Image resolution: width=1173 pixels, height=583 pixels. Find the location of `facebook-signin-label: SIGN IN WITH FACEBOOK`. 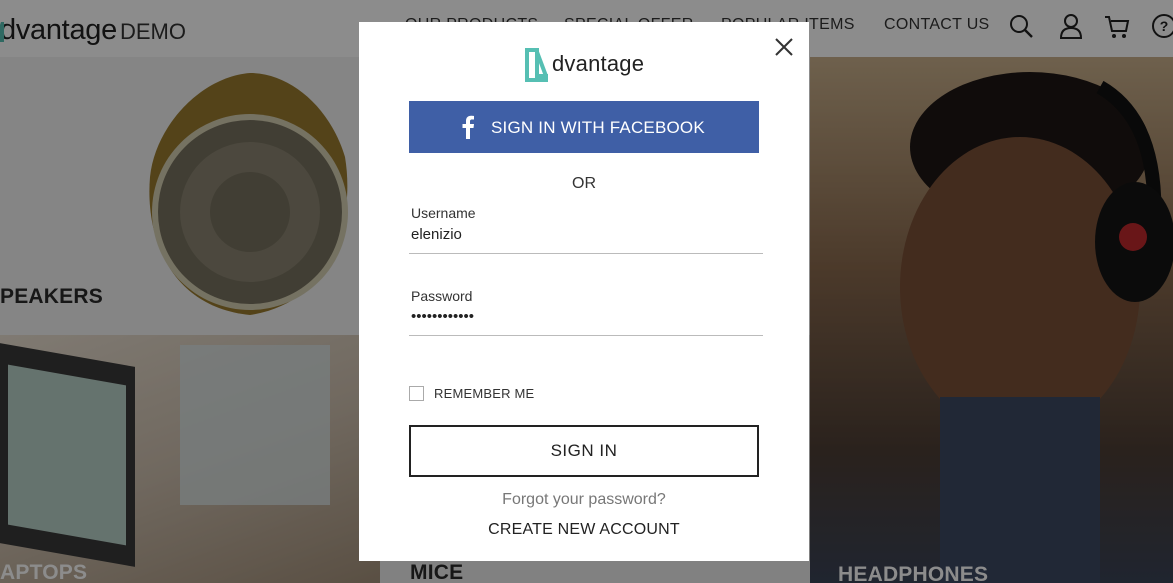

facebook-signin-label: SIGN IN WITH FACEBOOK is located at coordinates (598, 127).